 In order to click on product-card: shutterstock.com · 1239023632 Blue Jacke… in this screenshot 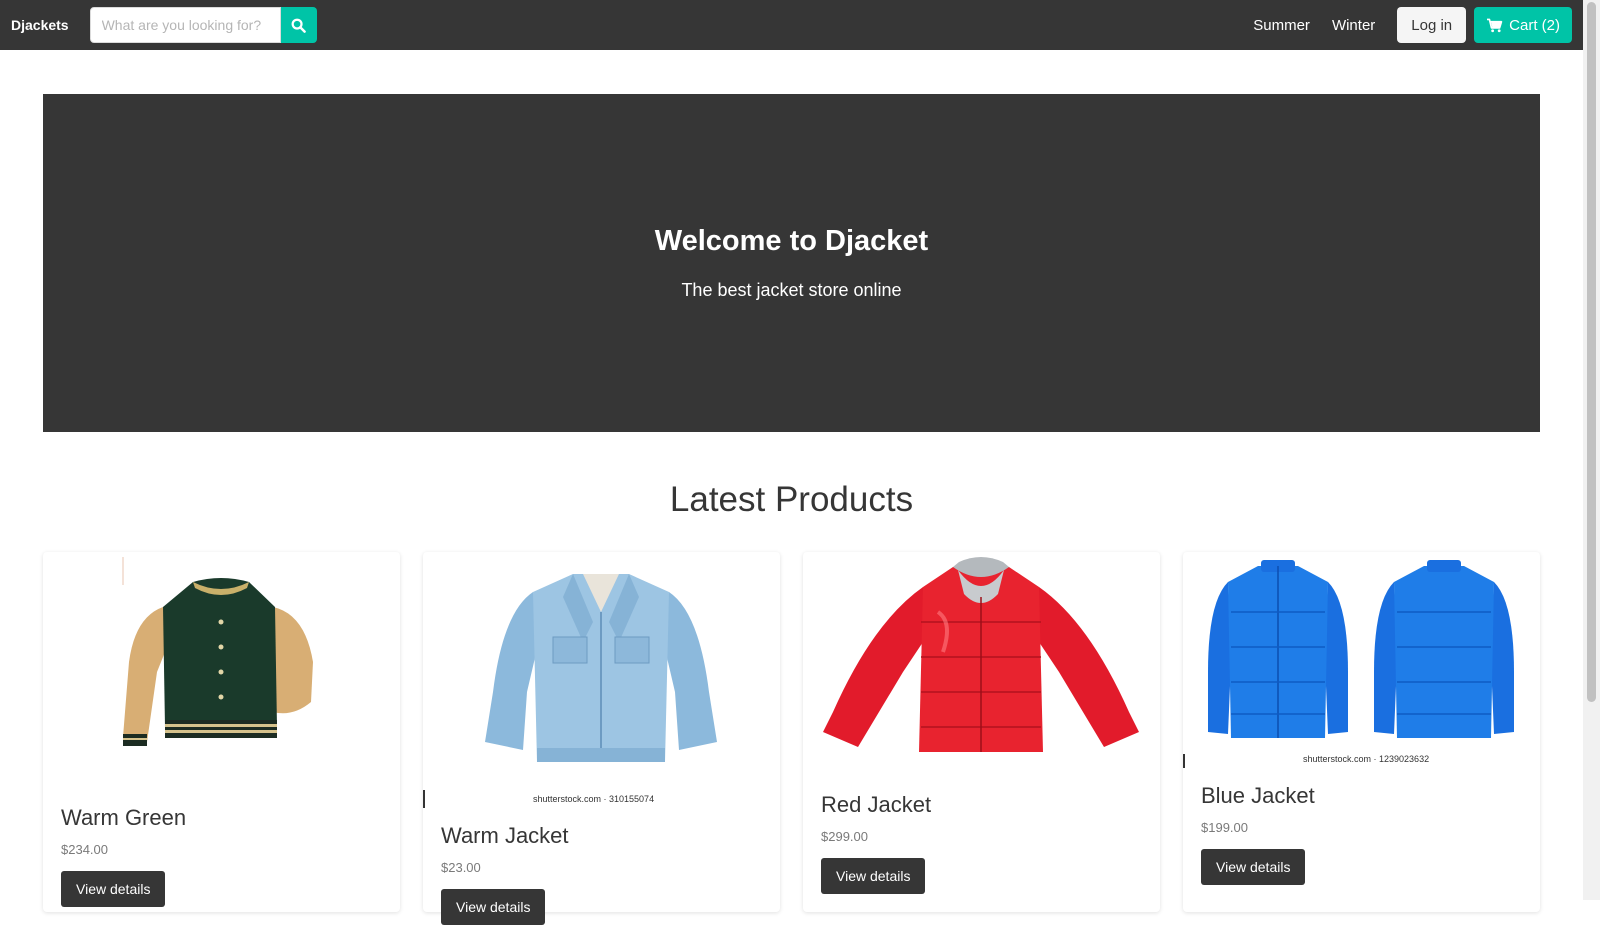, I will do `click(1361, 732)`.